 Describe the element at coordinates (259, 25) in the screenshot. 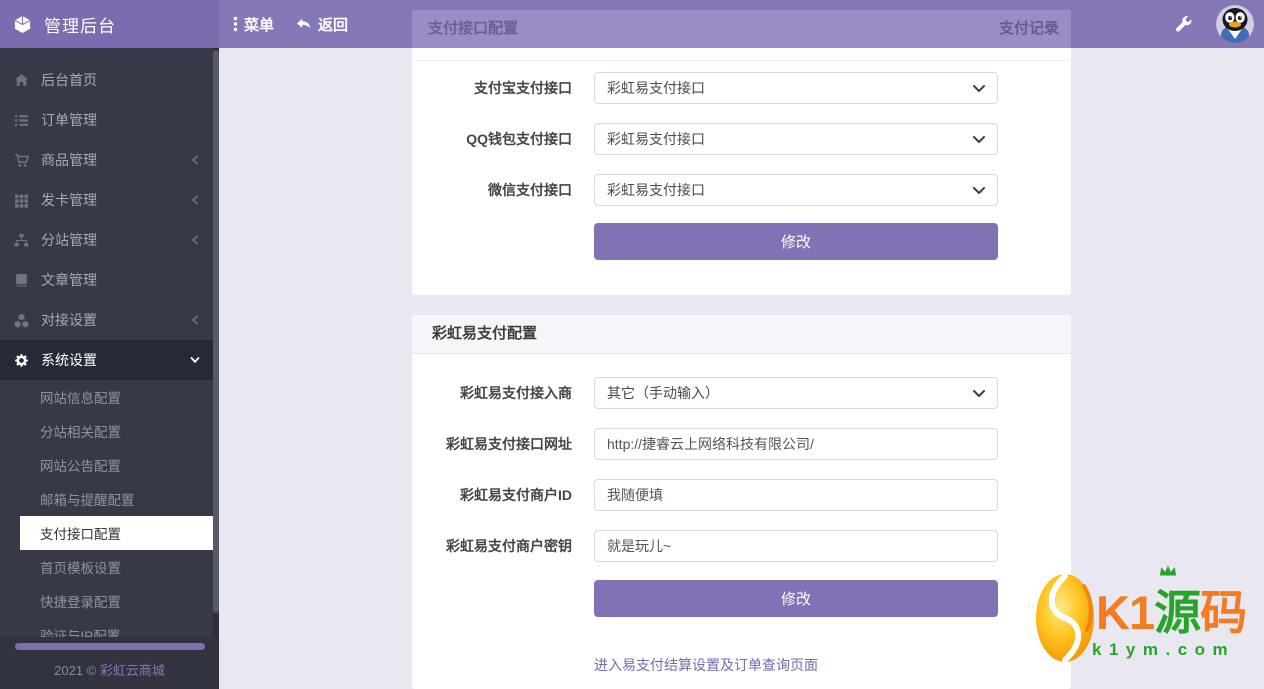

I see `menu-label: 菜单` at that location.